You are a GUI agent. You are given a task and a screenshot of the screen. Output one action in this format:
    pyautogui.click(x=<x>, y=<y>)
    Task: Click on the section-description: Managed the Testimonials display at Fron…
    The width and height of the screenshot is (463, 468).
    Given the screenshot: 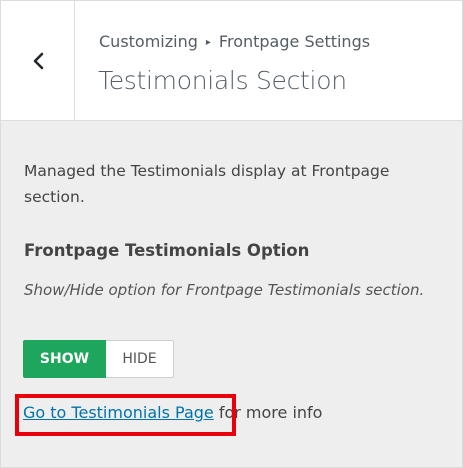 What is the action you would take?
    pyautogui.click(x=207, y=184)
    